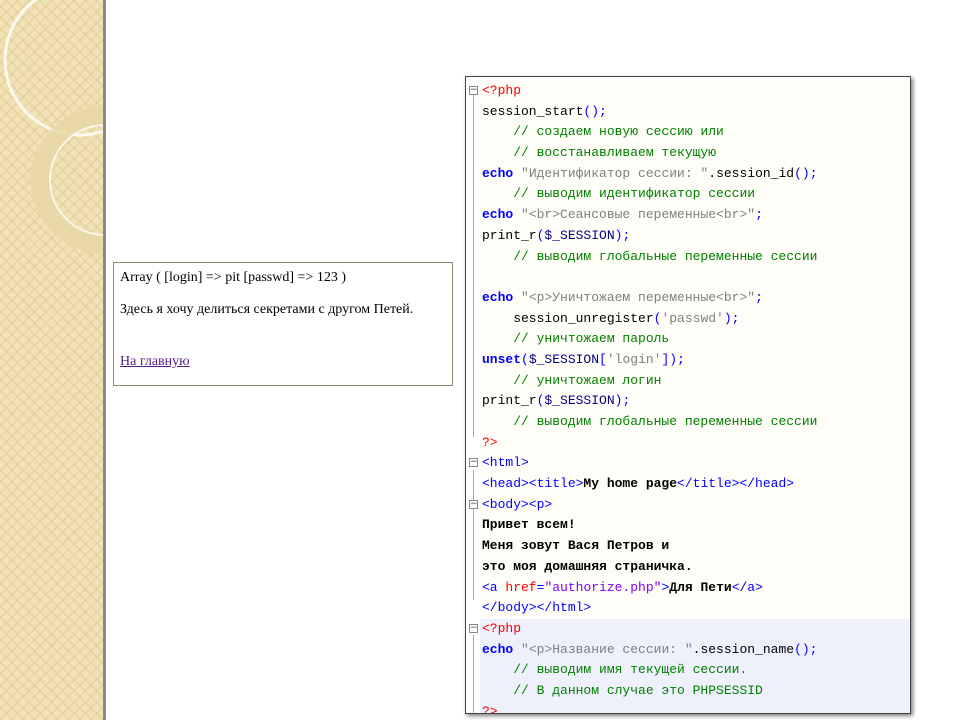  What do you see at coordinates (529, 525) in the screenshot?
I see `code-line: Привет всем!` at bounding box center [529, 525].